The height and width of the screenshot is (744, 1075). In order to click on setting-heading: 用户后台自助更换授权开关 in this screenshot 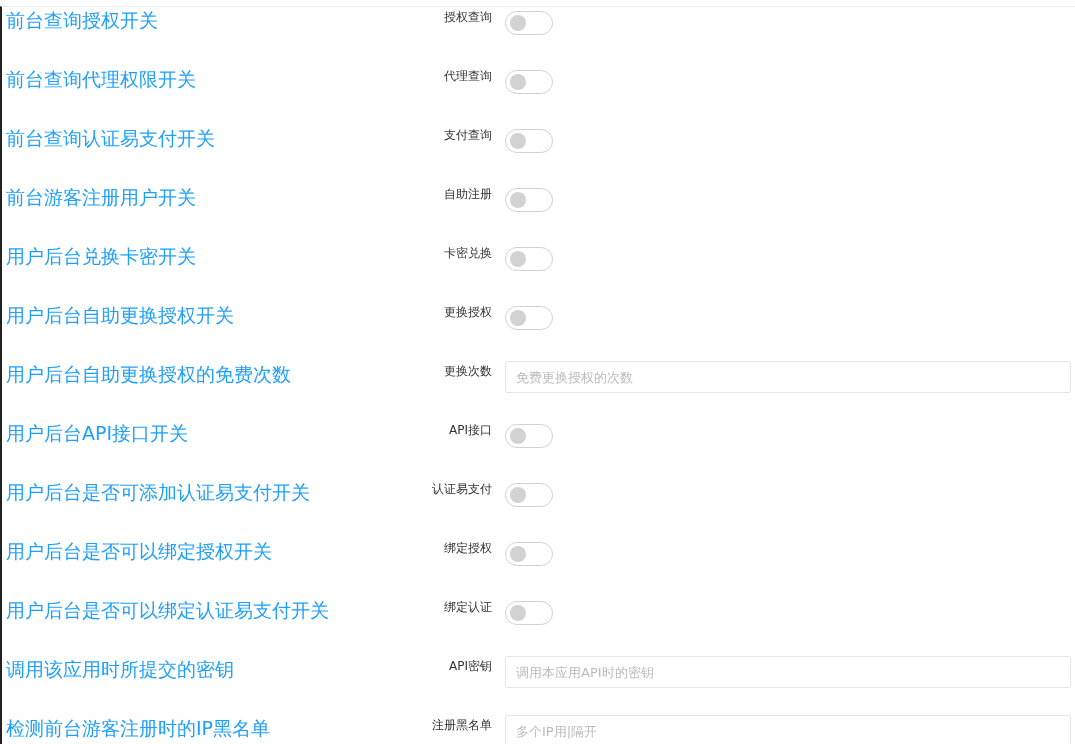, I will do `click(120, 315)`.